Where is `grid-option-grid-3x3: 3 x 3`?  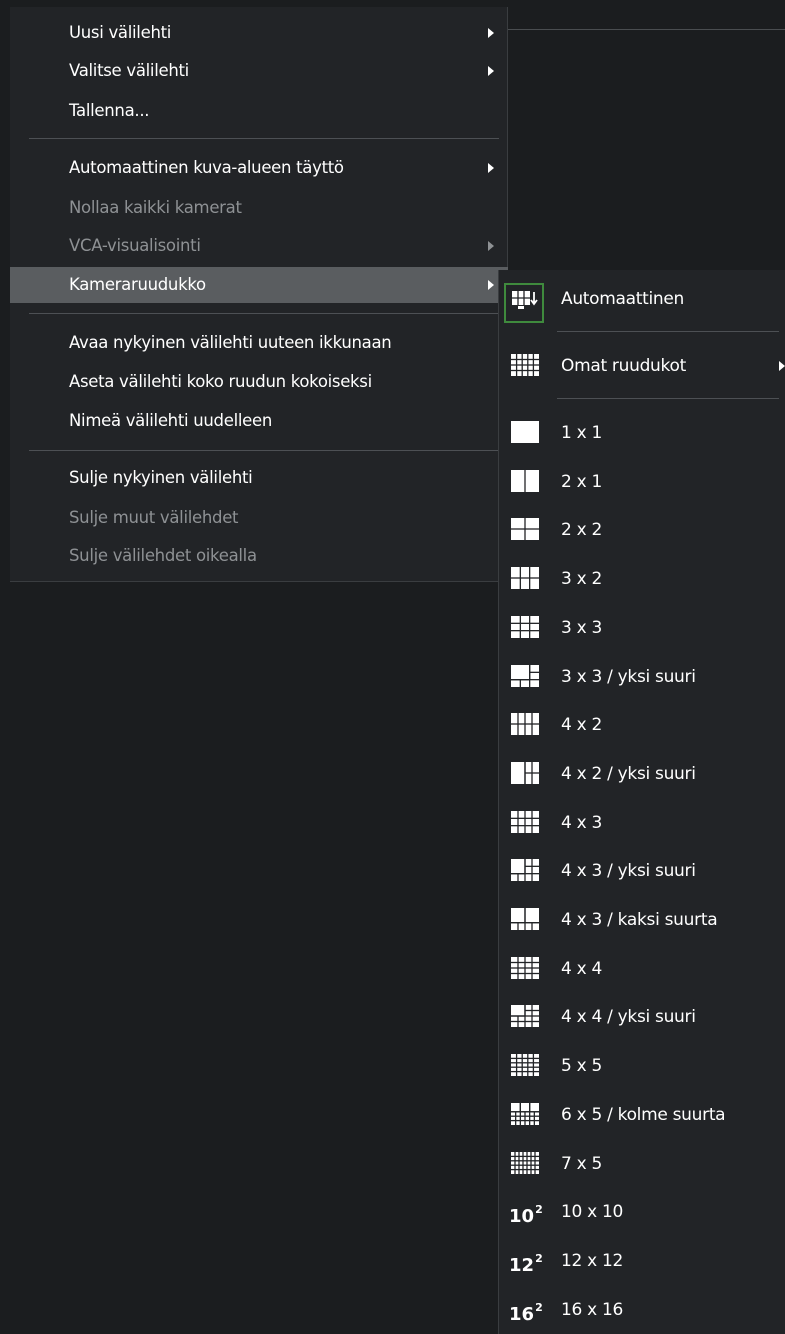 grid-option-grid-3x3: 3 x 3 is located at coordinates (642, 628).